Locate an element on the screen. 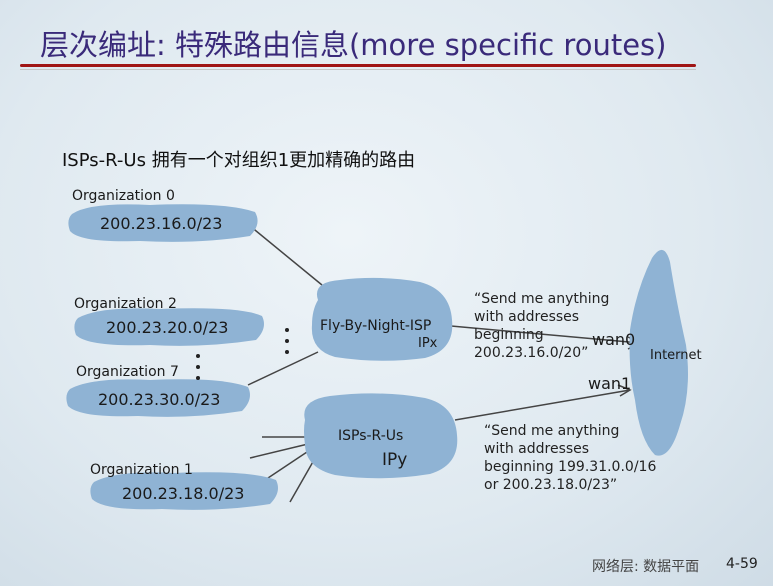 The width and height of the screenshot is (773, 586). link-isp2-stub-c is located at coordinates (302, 481).